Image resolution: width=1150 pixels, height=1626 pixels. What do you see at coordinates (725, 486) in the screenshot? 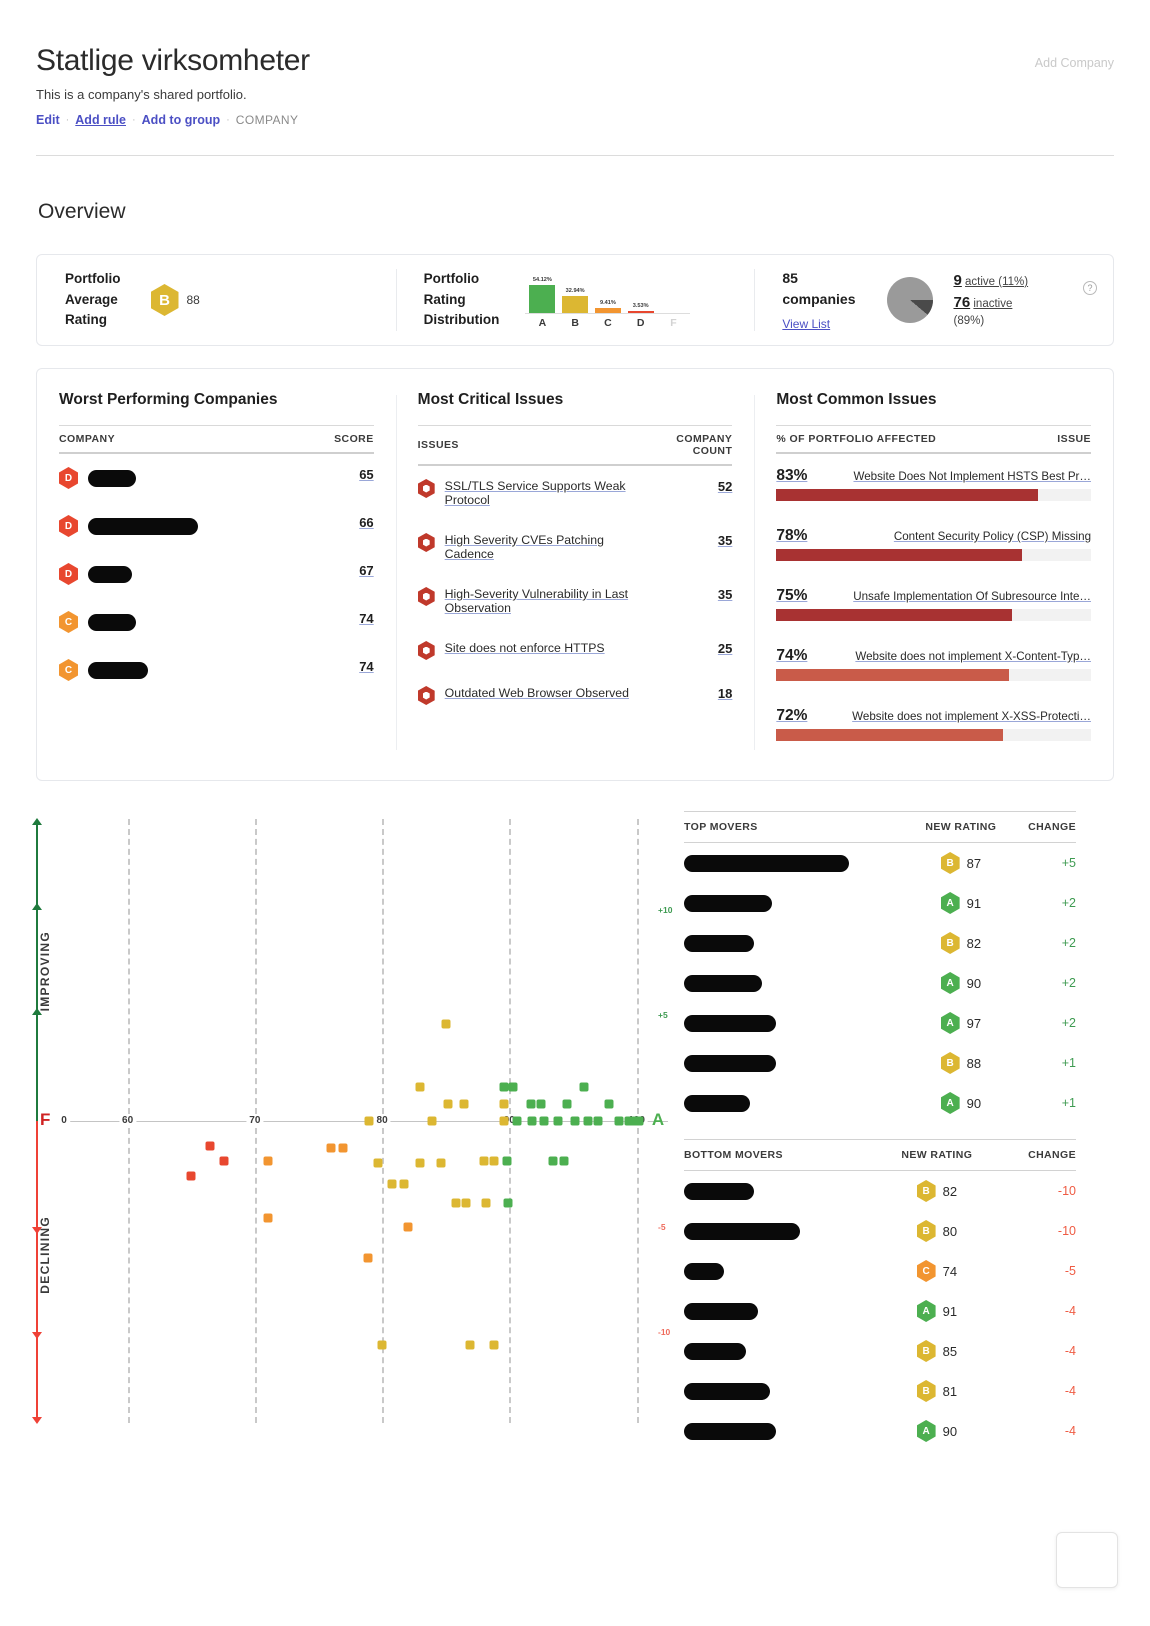
I see `company-count: 52` at bounding box center [725, 486].